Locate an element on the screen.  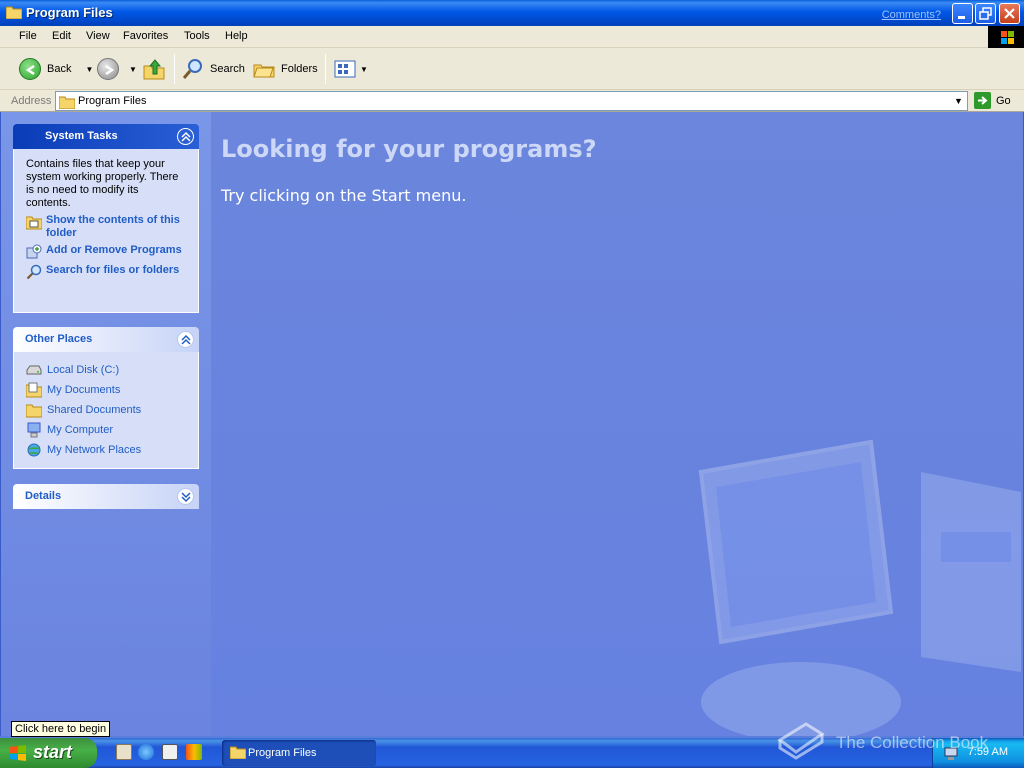
folders-icon is located at coordinates (264, 71).